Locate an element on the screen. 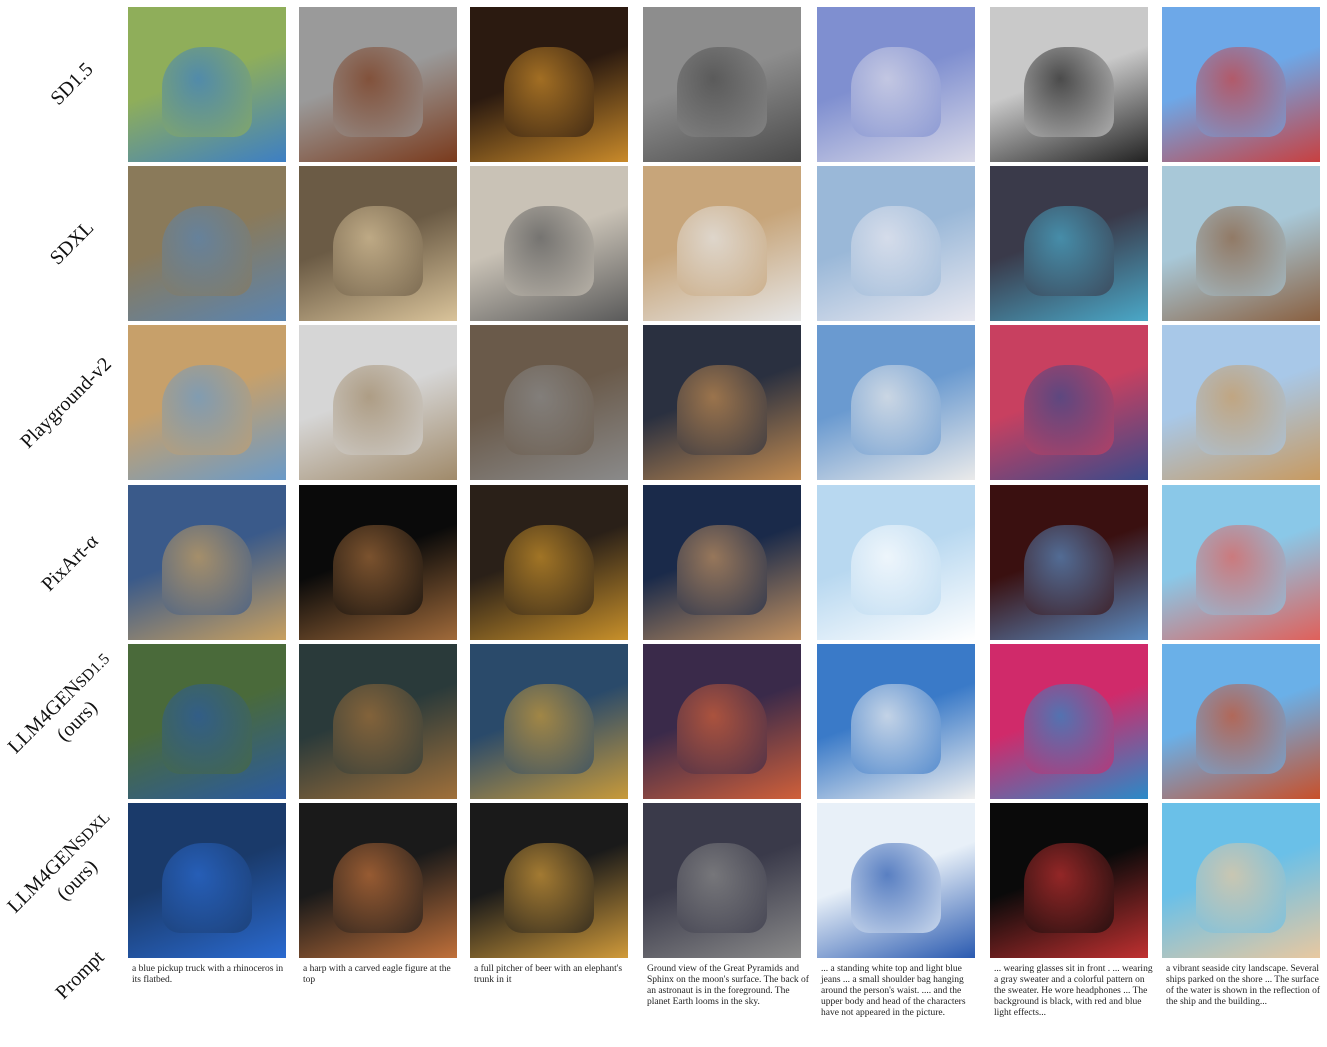 Image resolution: width=1327 pixels, height=1047 pixels. image-tile-pixart-alpha-truck-rhino is located at coordinates (207, 562).